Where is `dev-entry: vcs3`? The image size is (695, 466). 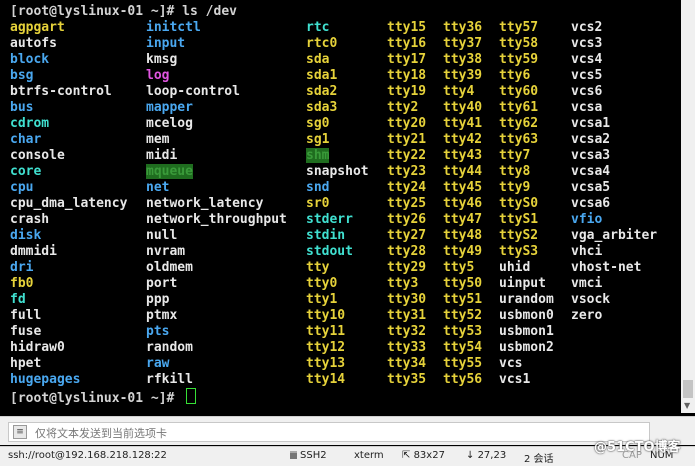
dev-entry: vcs3 is located at coordinates (587, 43).